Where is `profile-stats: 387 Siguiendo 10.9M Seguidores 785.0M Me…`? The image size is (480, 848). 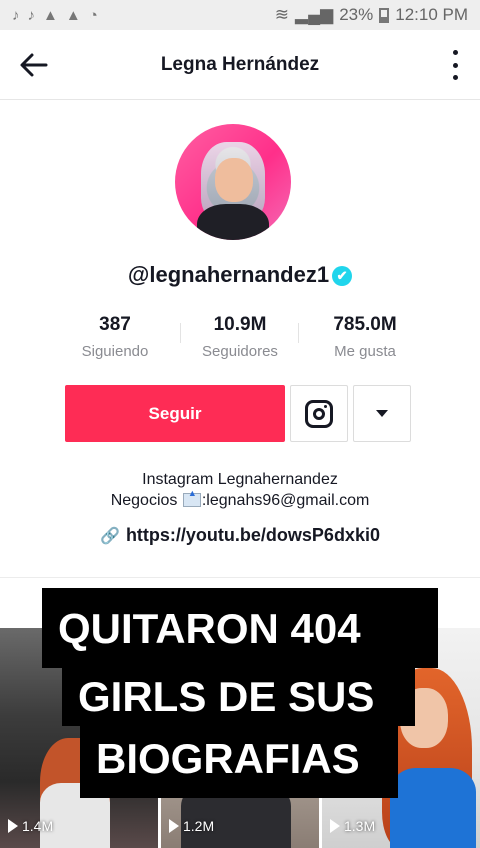 profile-stats: 387 Siguiendo 10.9M Seguidores 785.0M Me… is located at coordinates (240, 337).